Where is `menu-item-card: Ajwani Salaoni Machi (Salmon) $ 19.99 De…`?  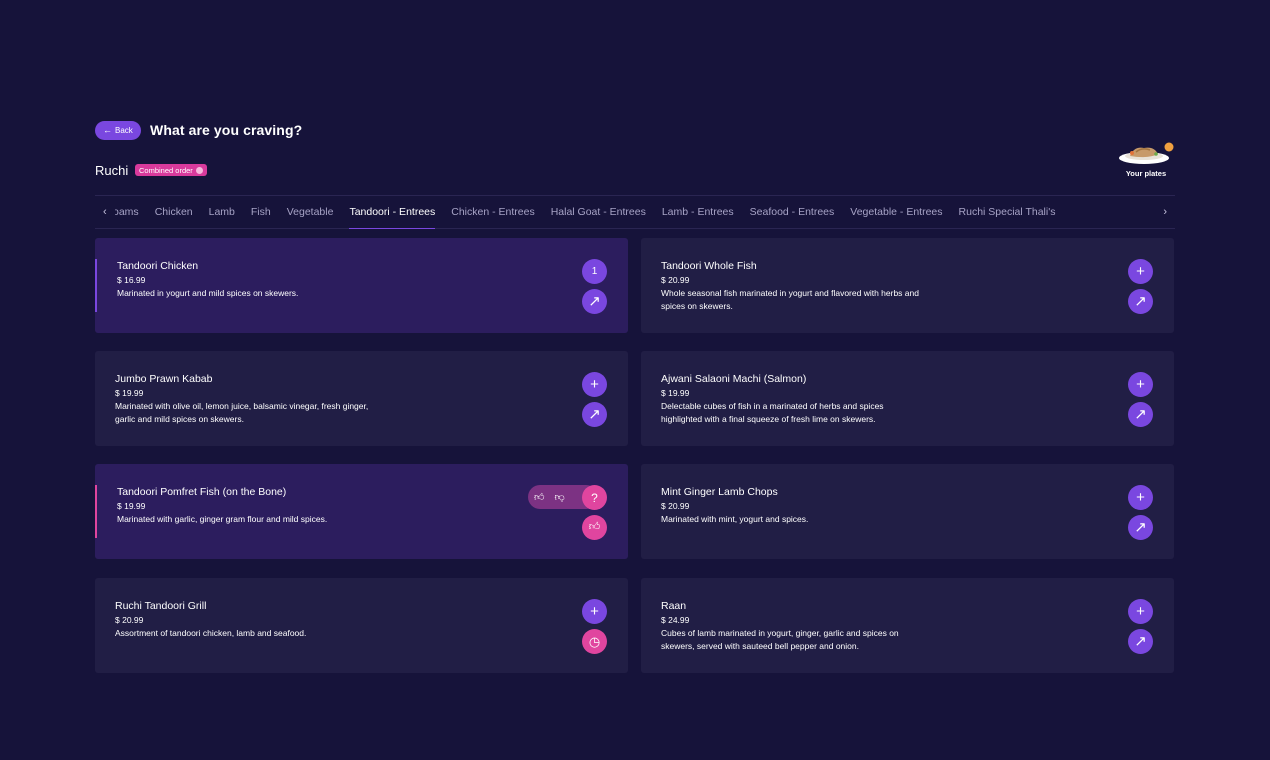 menu-item-card: Ajwani Salaoni Machi (Salmon) $ 19.99 De… is located at coordinates (907, 398).